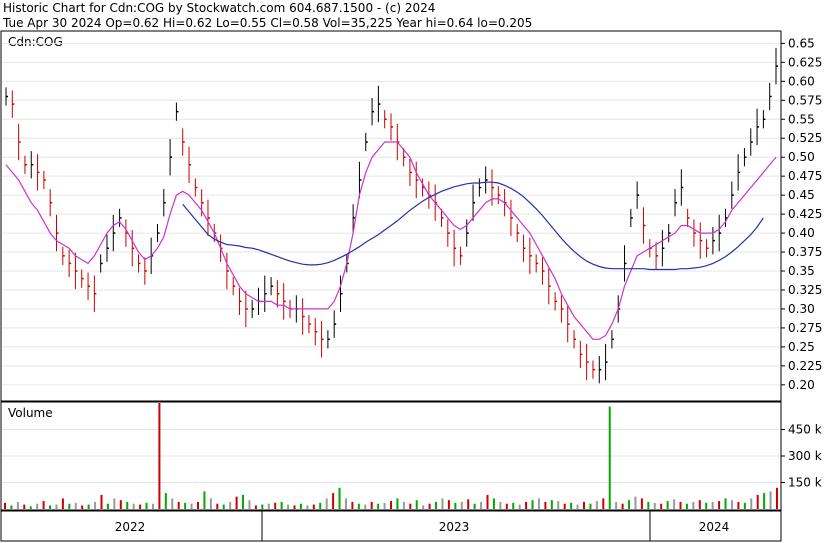  Describe the element at coordinates (801, 43) in the screenshot. I see `price-tick-label: 0.65` at that location.